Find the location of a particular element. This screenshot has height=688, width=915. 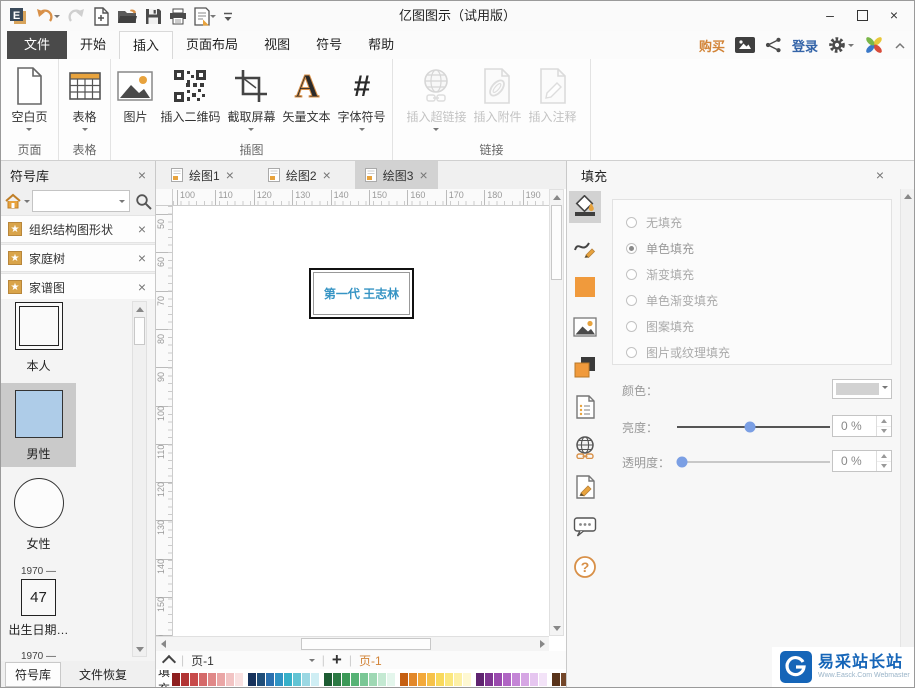

shape-item-self: 本人 is located at coordinates (38, 338).